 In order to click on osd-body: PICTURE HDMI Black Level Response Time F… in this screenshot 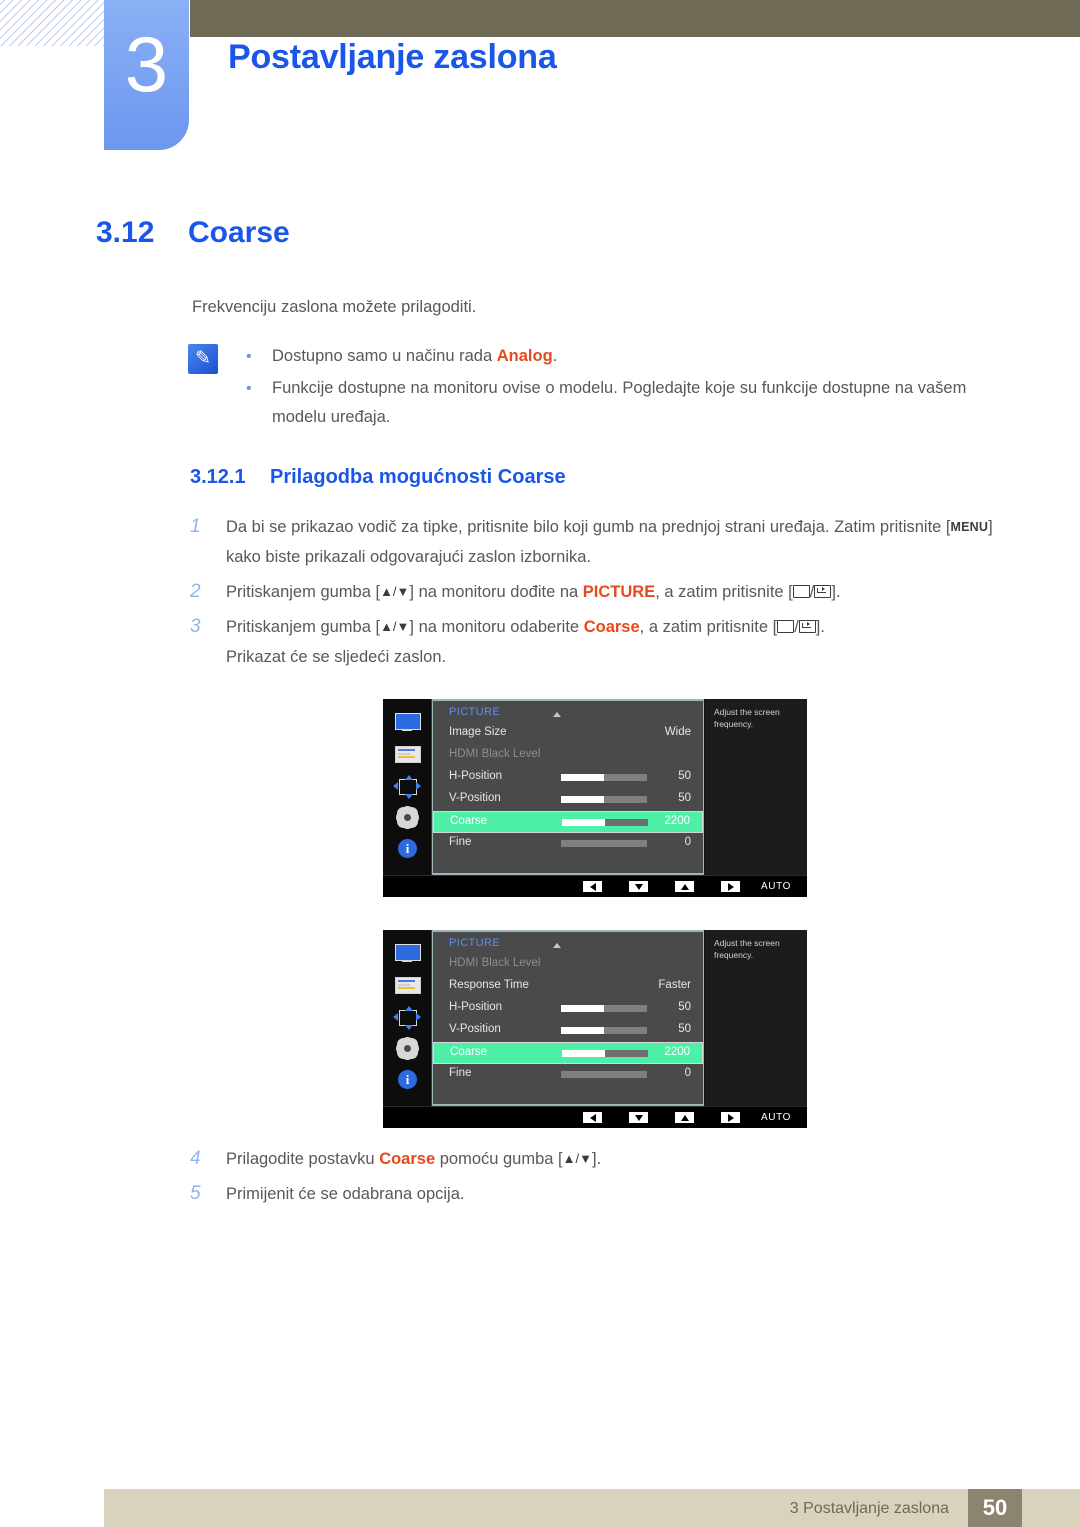, I will do `click(595, 1018)`.